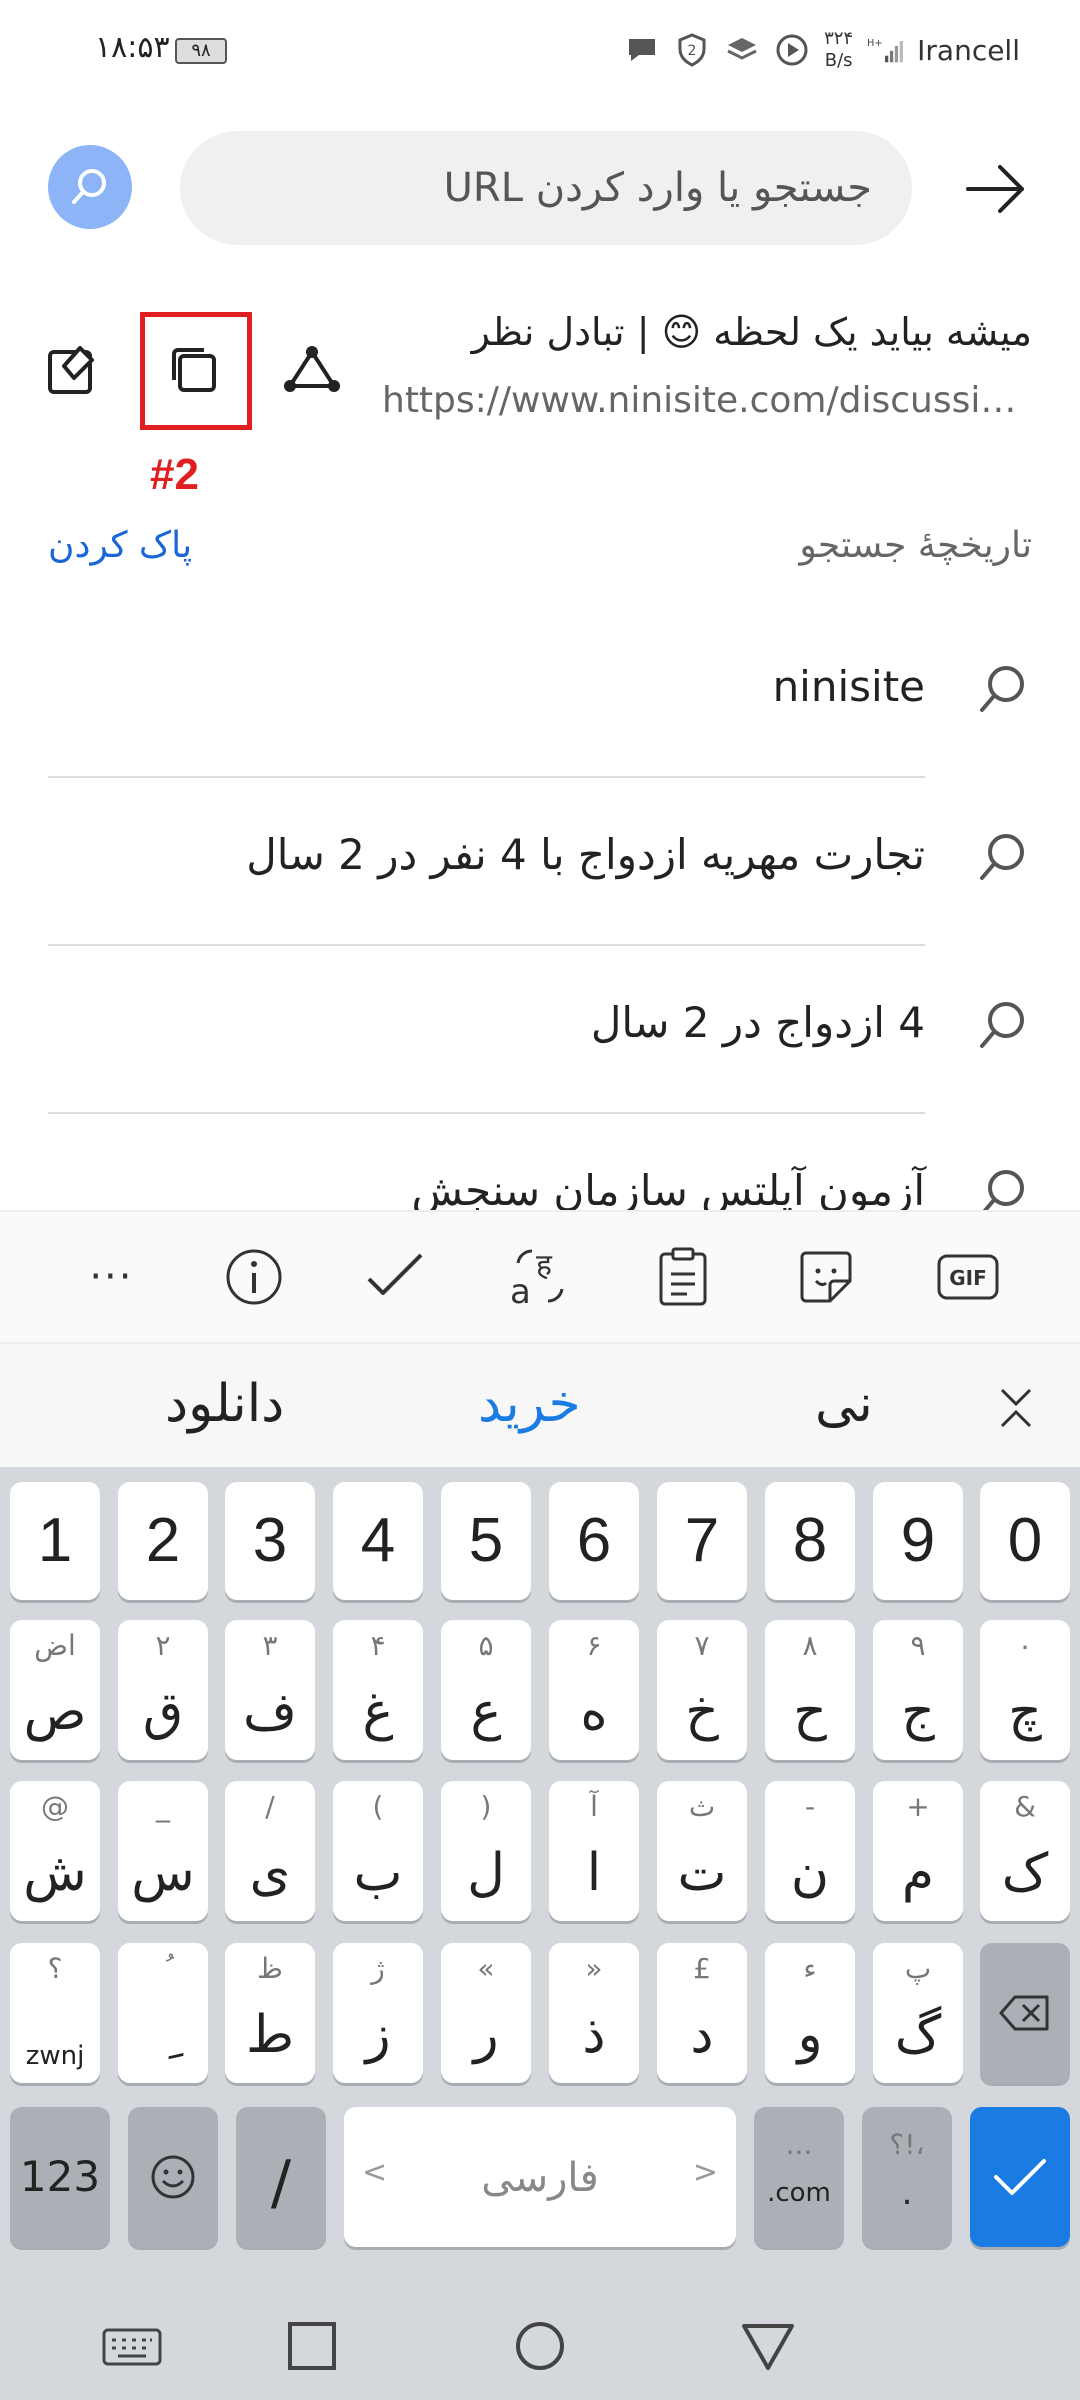 The width and height of the screenshot is (1080, 2400). What do you see at coordinates (132, 2346) in the screenshot?
I see `keyboard-switch-icon` at bounding box center [132, 2346].